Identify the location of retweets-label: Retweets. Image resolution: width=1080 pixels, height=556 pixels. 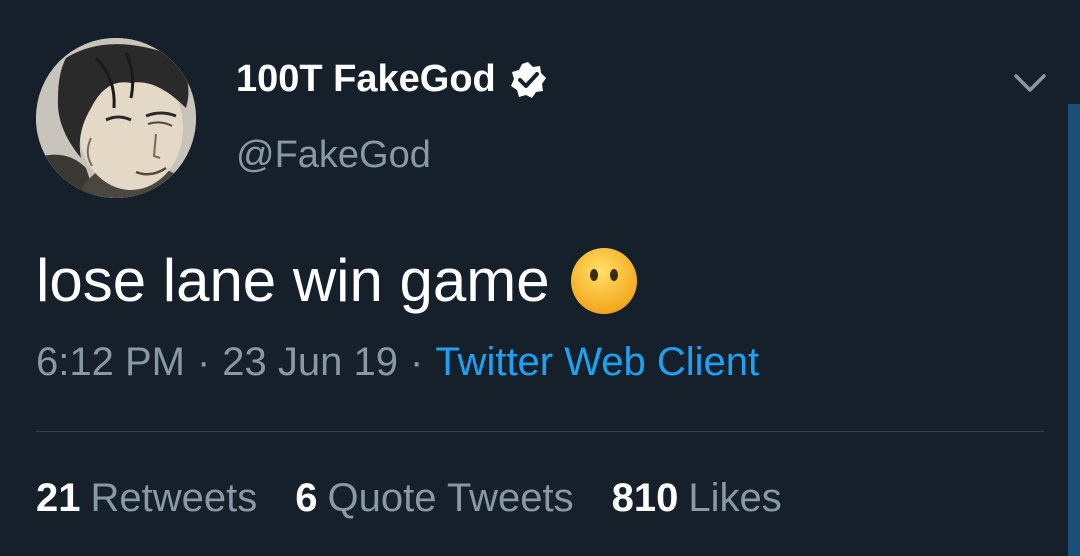
(174, 498).